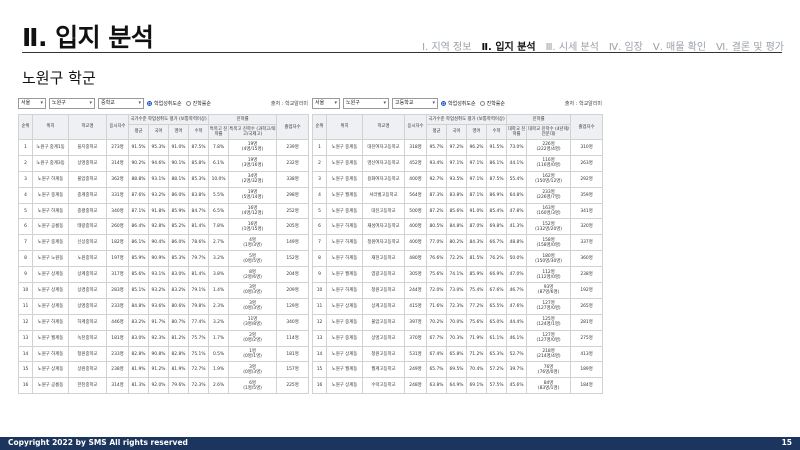  What do you see at coordinates (198, 290) in the screenshot?
I see `math-cell: 79.1%` at bounding box center [198, 290].